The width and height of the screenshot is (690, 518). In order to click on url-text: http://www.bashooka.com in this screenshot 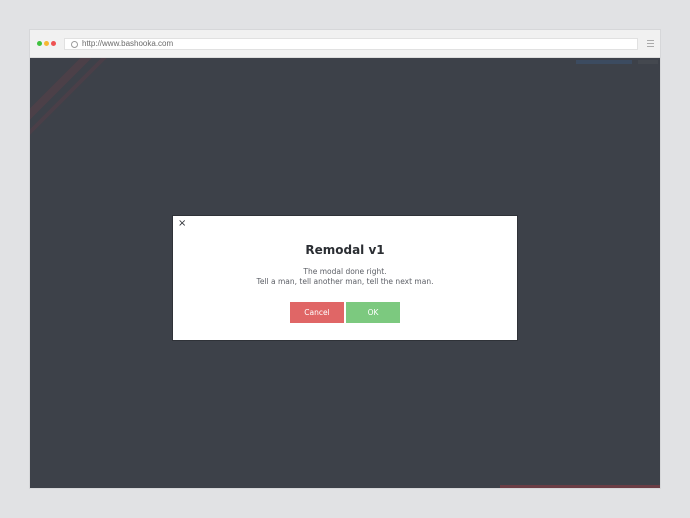, I will do `click(127, 44)`.